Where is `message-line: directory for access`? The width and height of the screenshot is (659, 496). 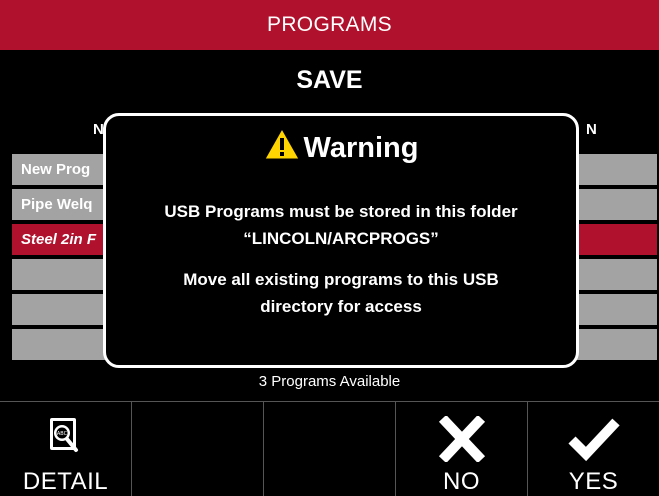
message-line: directory for access is located at coordinates (341, 306).